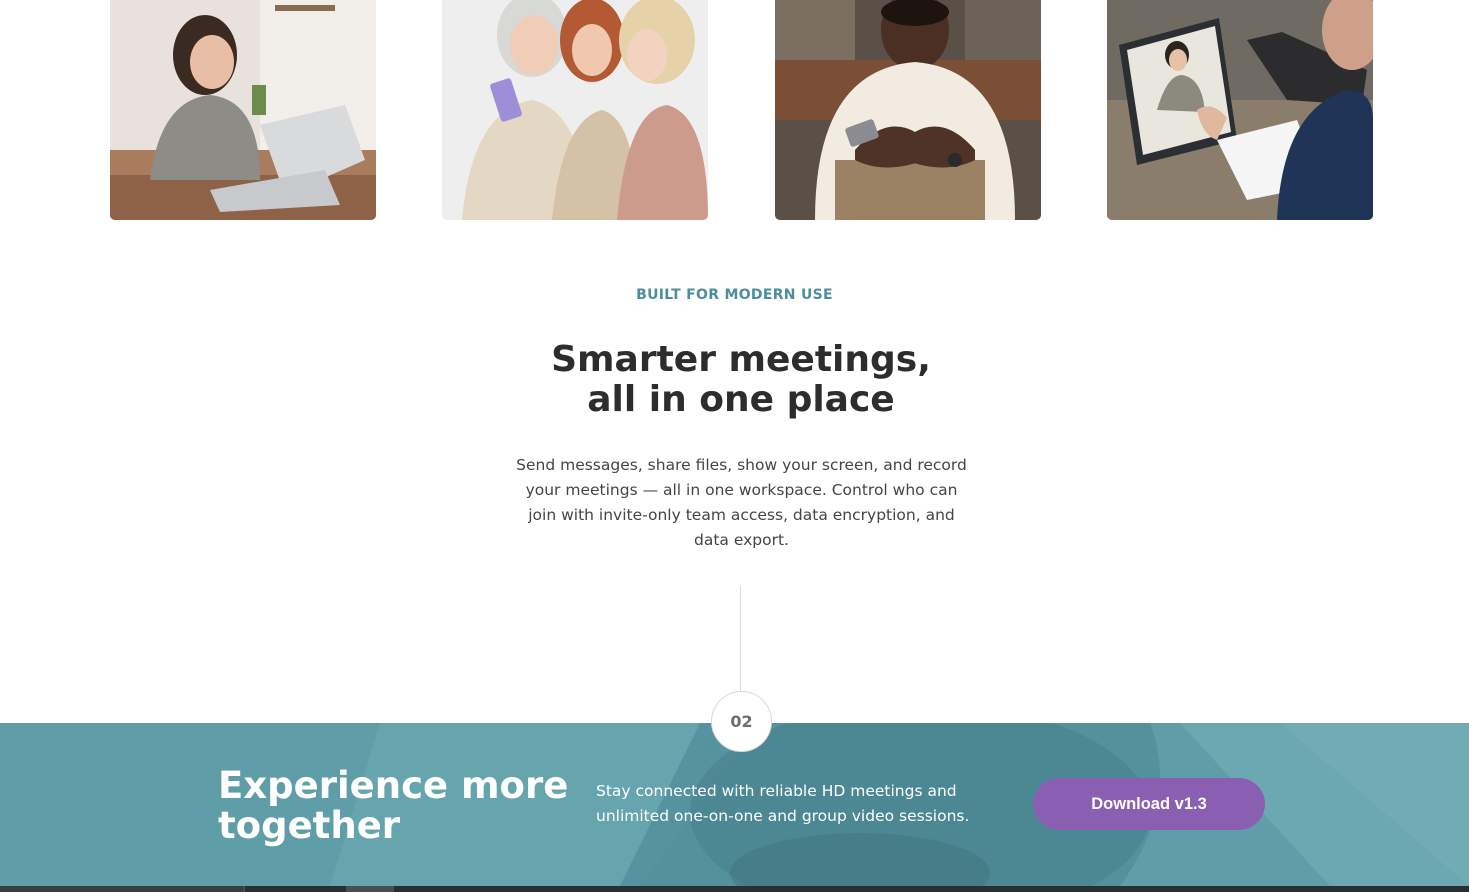  I want to click on photo-video-call, so click(1240, 110).